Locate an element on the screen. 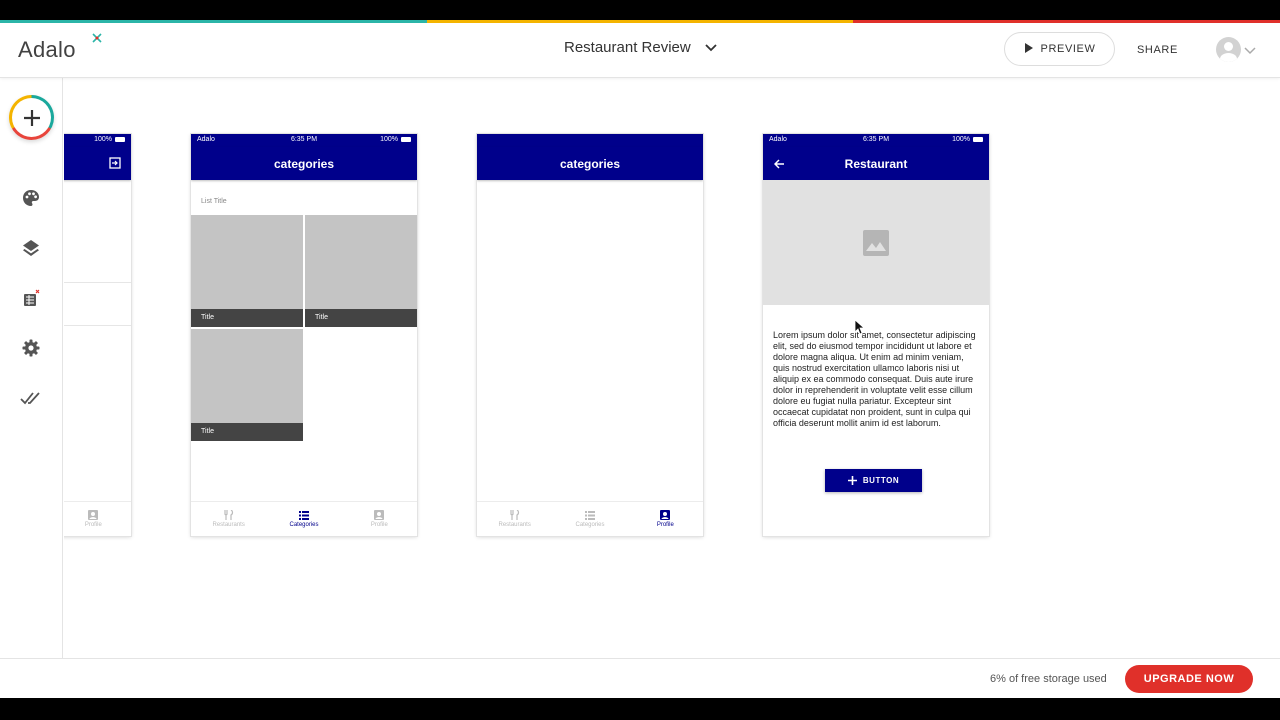  layers-icon is located at coordinates (31, 248).